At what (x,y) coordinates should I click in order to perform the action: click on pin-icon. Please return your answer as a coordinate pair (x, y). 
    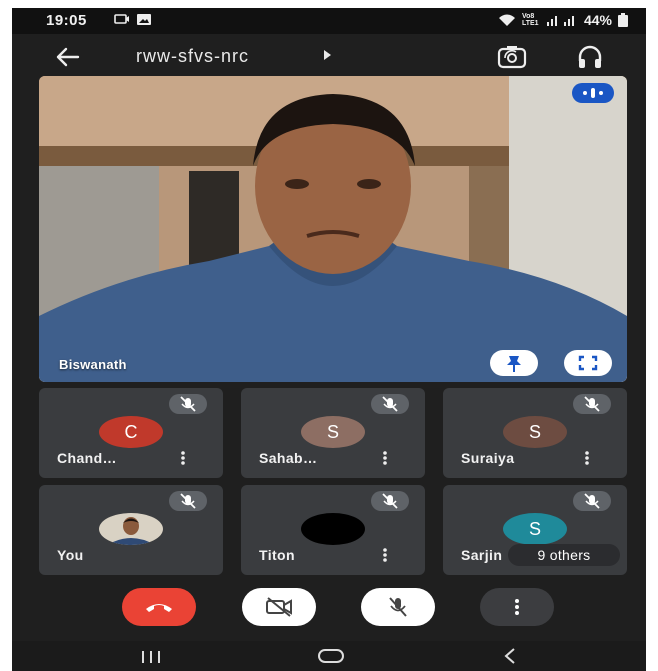
    Looking at the image, I should click on (514, 364).